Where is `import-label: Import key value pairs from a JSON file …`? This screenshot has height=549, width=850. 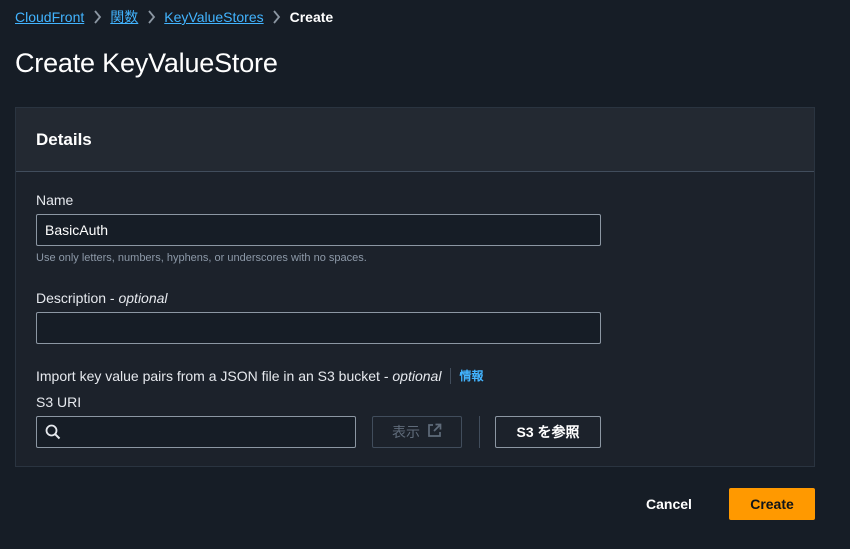
import-label: Import key value pairs from a JSON file … is located at coordinates (208, 375).